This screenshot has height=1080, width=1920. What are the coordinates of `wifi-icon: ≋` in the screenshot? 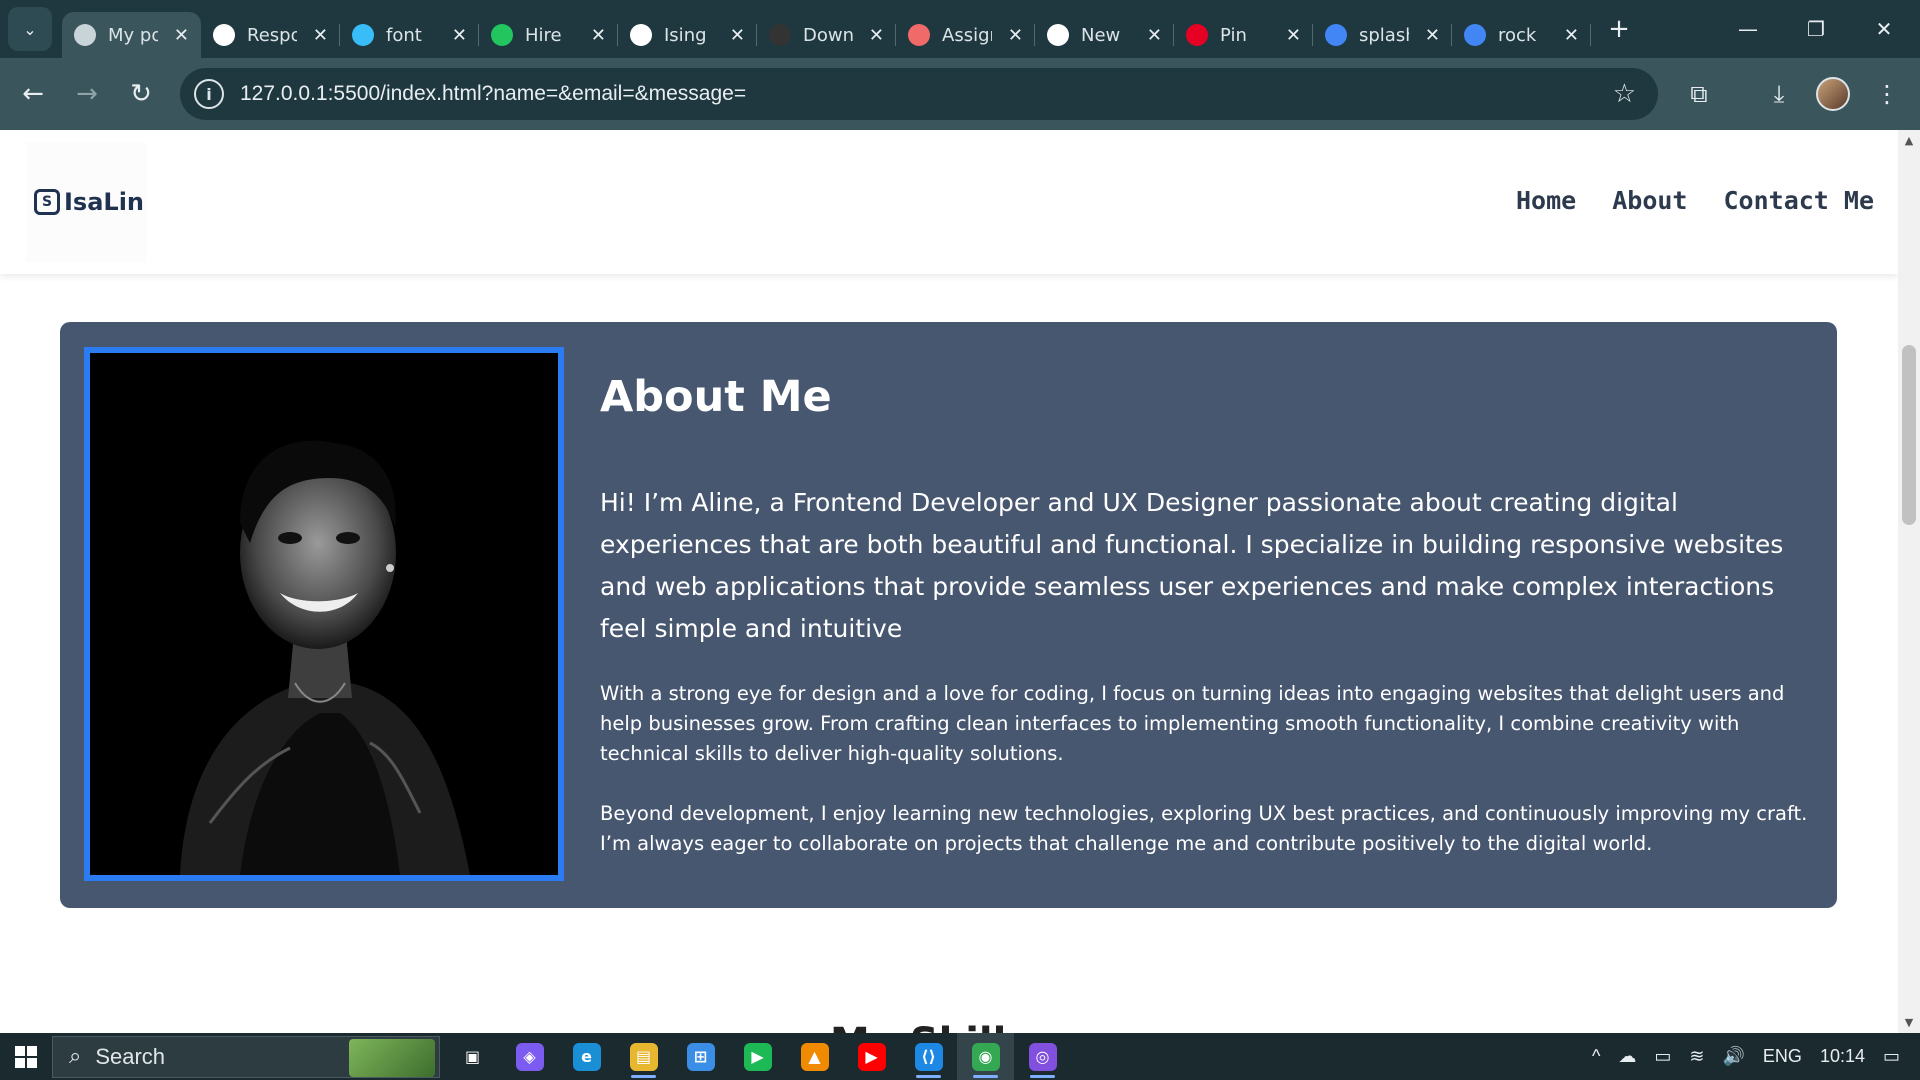 It's located at (1696, 1056).